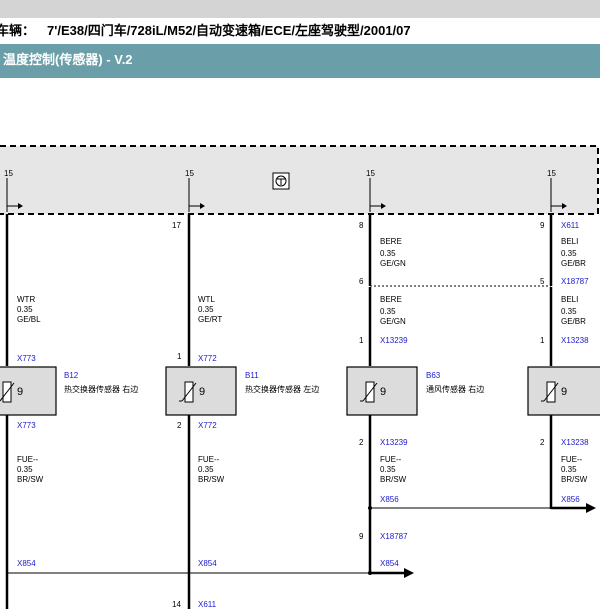  I want to click on pin-number: 8, so click(361, 225).